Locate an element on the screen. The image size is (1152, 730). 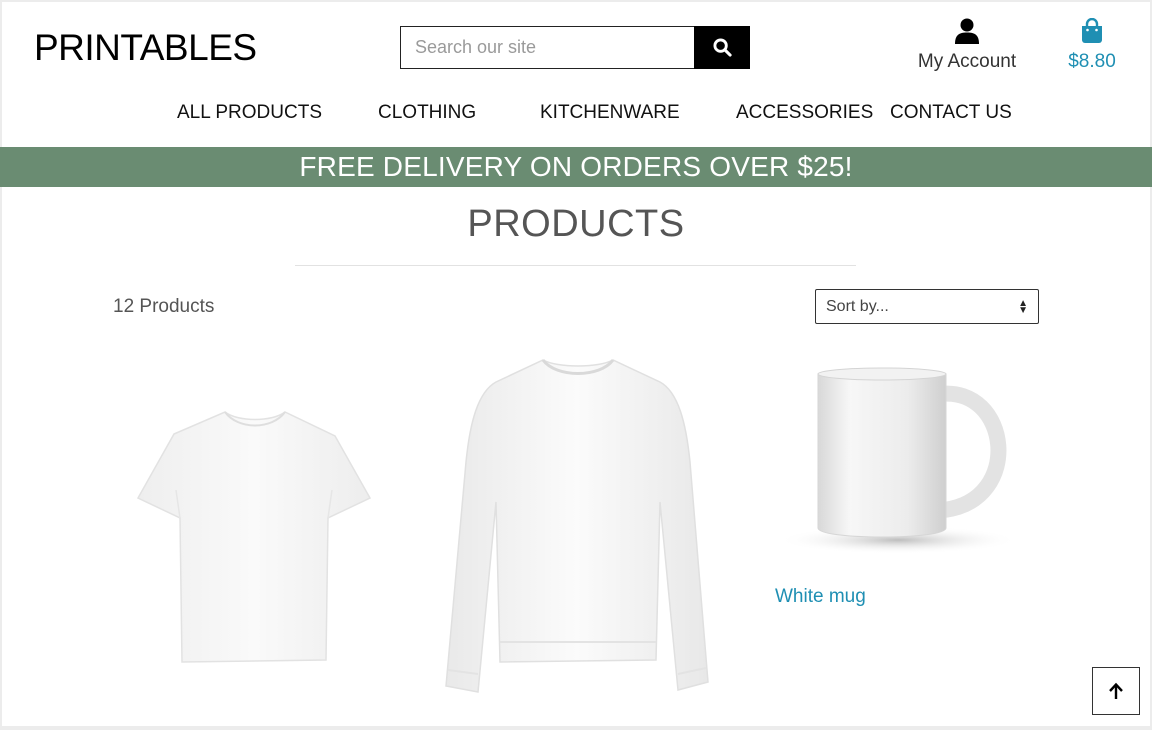
delivery-banner: FREE DELIVERY ON ORDERS OVER $25! is located at coordinates (576, 167).